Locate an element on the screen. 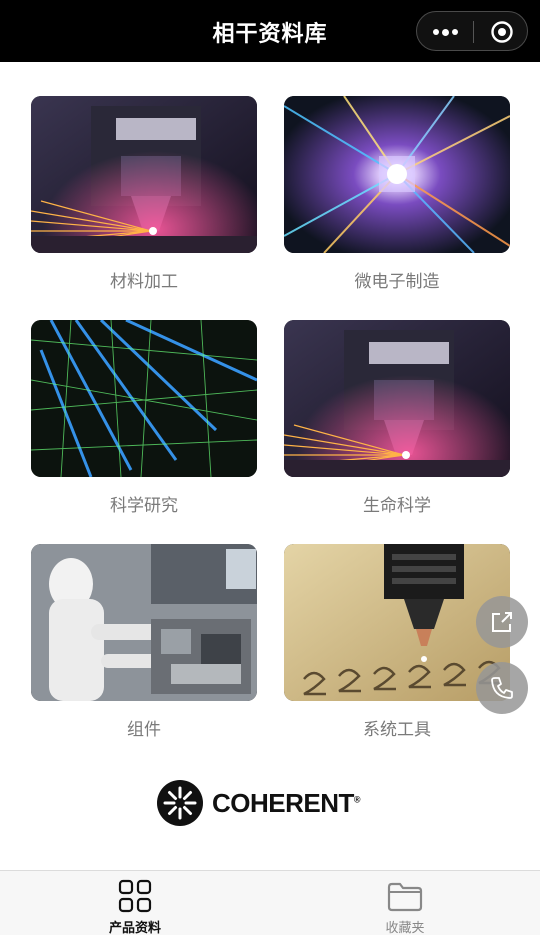 Image resolution: width=540 pixels, height=935 pixels. category-label: 组件 is located at coordinates (144, 730).